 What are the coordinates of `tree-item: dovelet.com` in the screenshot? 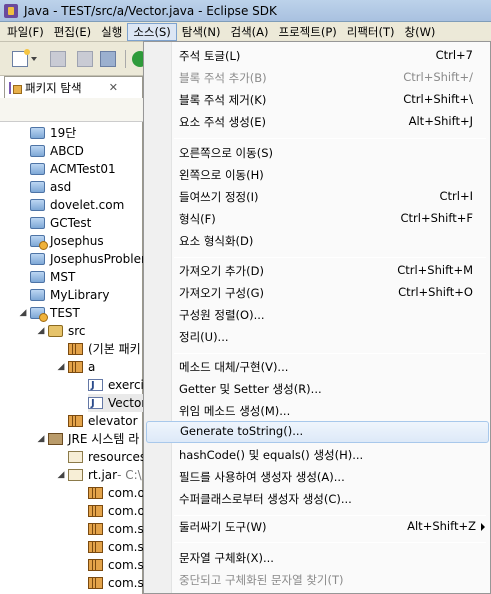 It's located at (77, 205).